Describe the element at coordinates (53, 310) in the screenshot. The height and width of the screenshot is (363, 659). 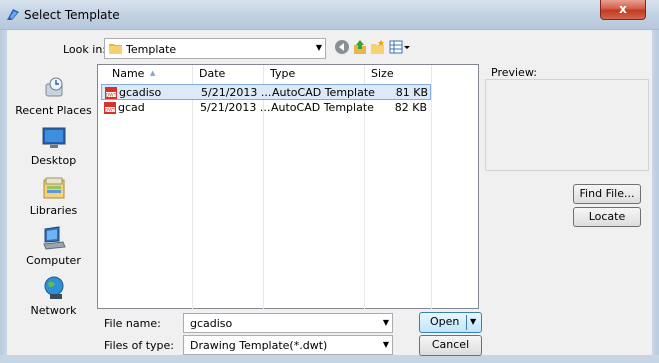
I see `place-label-network: Network` at that location.